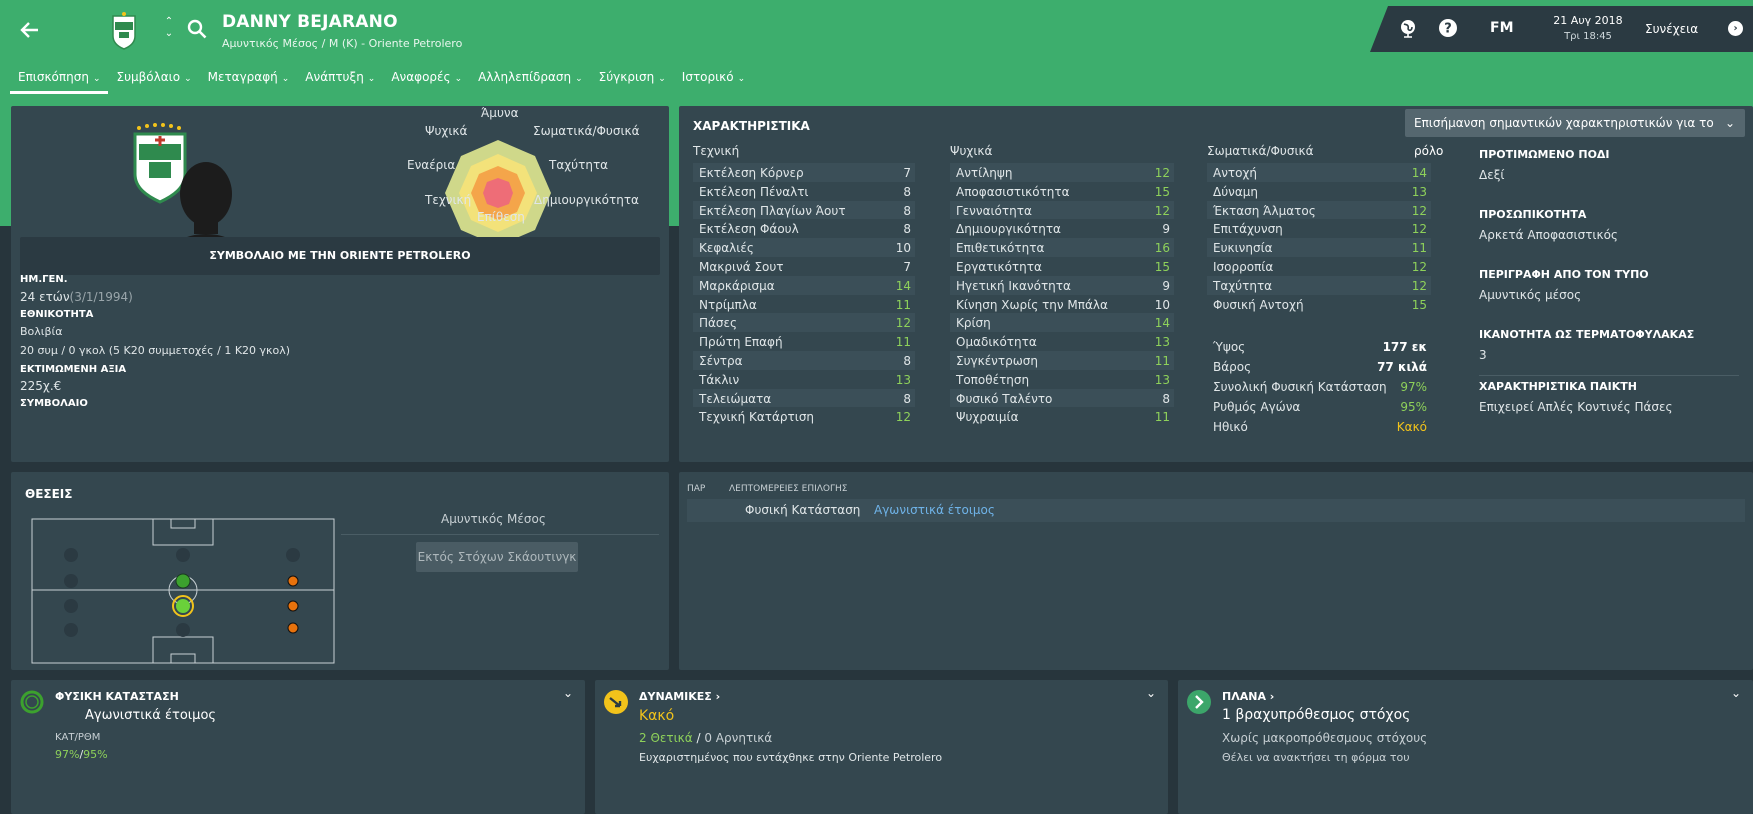  I want to click on fm-menu-button: FM, so click(1502, 28).